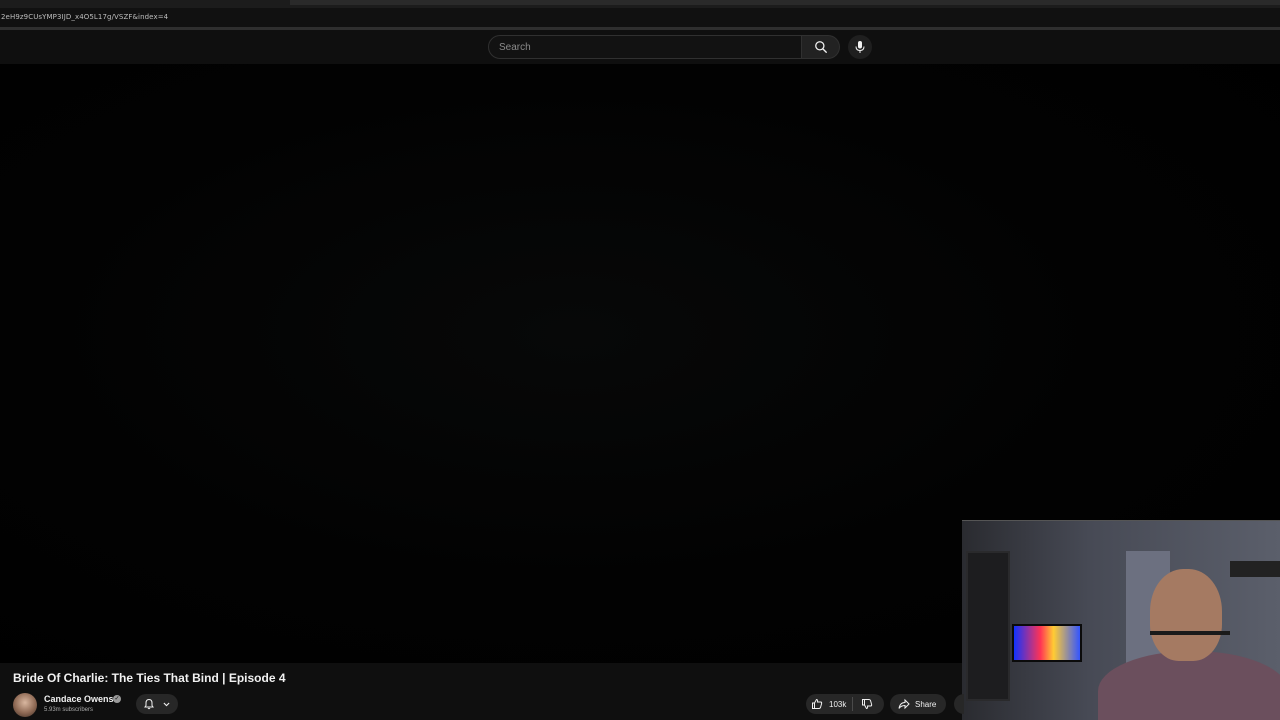  I want to click on like-button: 103k, so click(830, 704).